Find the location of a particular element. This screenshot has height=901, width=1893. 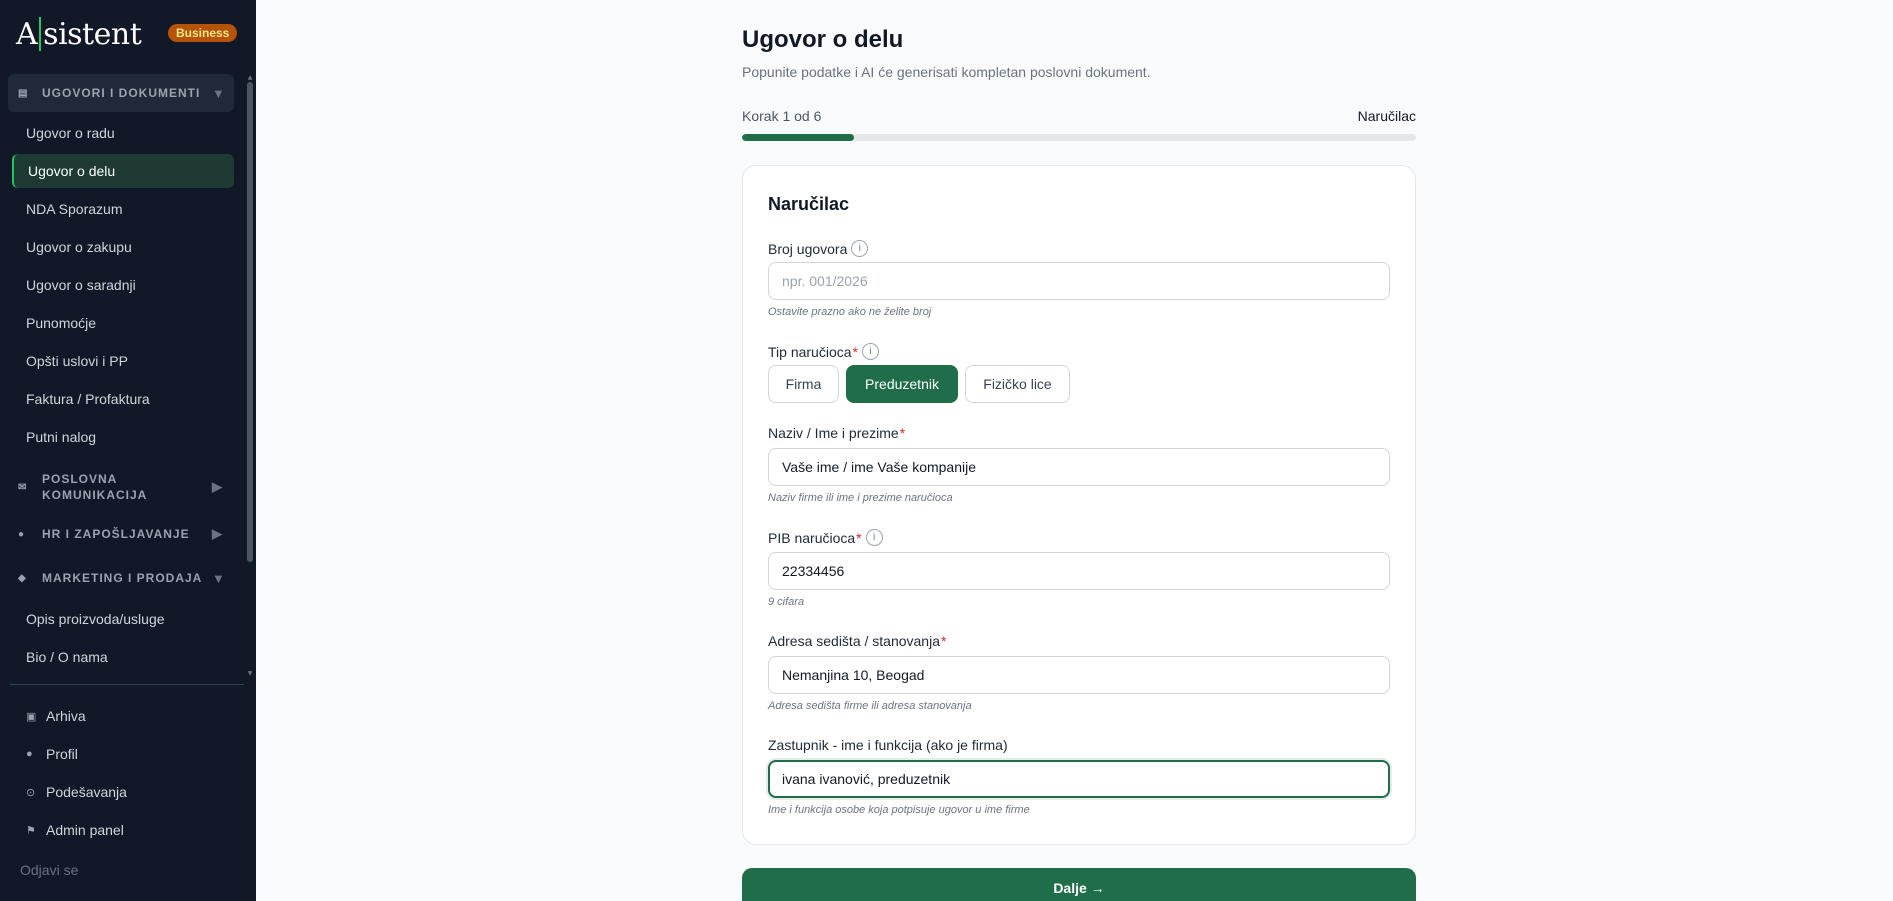

sidebar-item-admin-panel: ⚑ Admin panel is located at coordinates (75, 830).